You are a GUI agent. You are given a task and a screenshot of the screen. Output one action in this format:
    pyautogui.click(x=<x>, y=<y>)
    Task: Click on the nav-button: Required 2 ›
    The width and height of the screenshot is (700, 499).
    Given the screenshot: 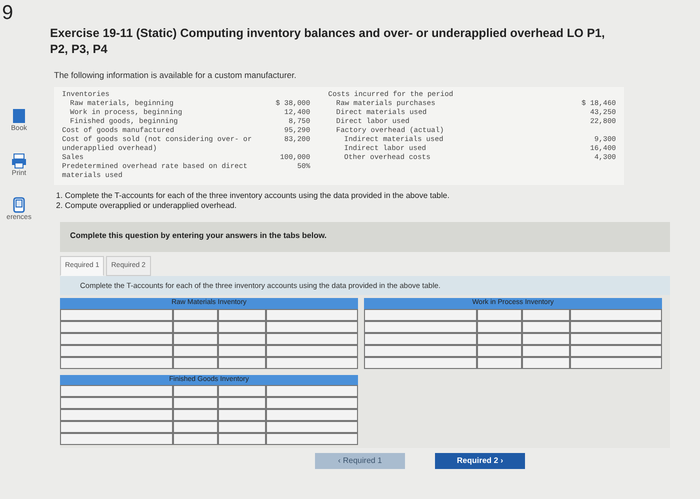 What is the action you would take?
    pyautogui.click(x=480, y=461)
    